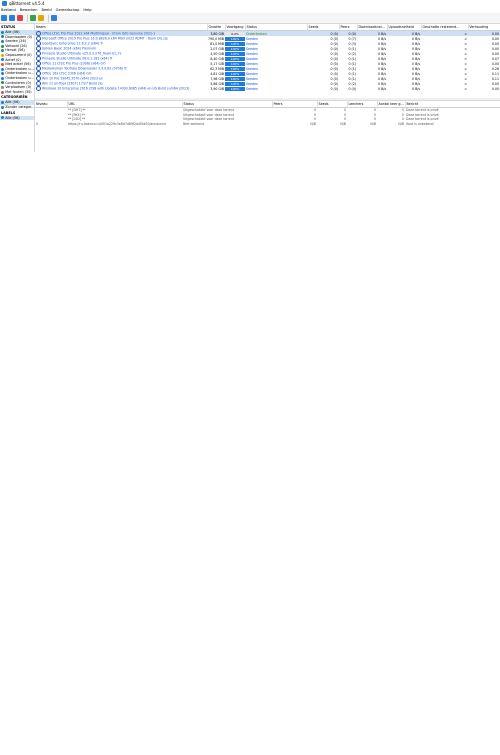 Image resolution: width=500 pixels, height=755 pixels. Describe the element at coordinates (46, 10) in the screenshot. I see `menu-beeld: Beeld` at that location.